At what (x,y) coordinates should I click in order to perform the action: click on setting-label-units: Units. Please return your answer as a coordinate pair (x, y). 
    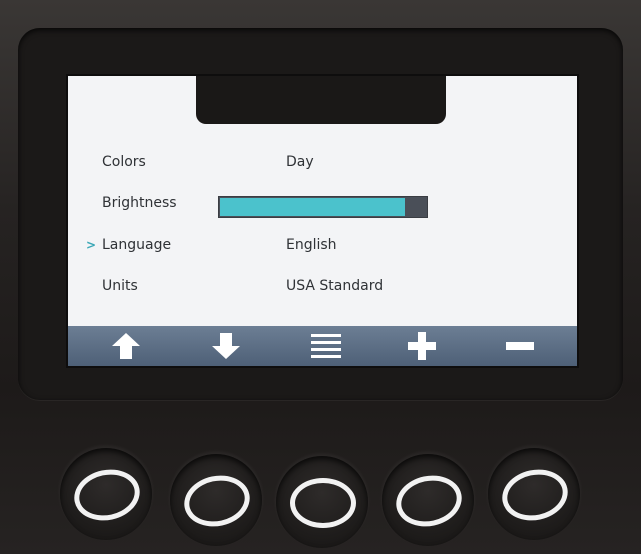
    Looking at the image, I should click on (120, 286).